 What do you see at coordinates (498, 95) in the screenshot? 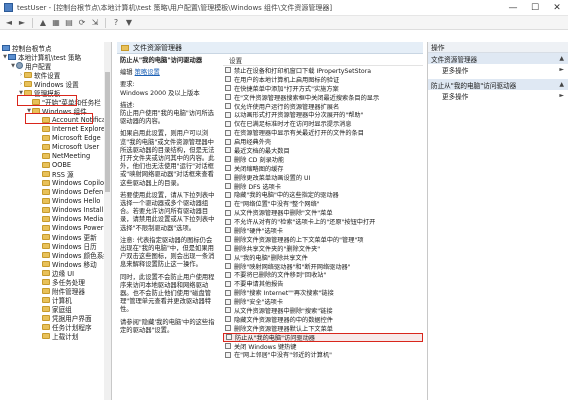
I see `more-actions-2: 更多操作 ►` at bounding box center [498, 95].